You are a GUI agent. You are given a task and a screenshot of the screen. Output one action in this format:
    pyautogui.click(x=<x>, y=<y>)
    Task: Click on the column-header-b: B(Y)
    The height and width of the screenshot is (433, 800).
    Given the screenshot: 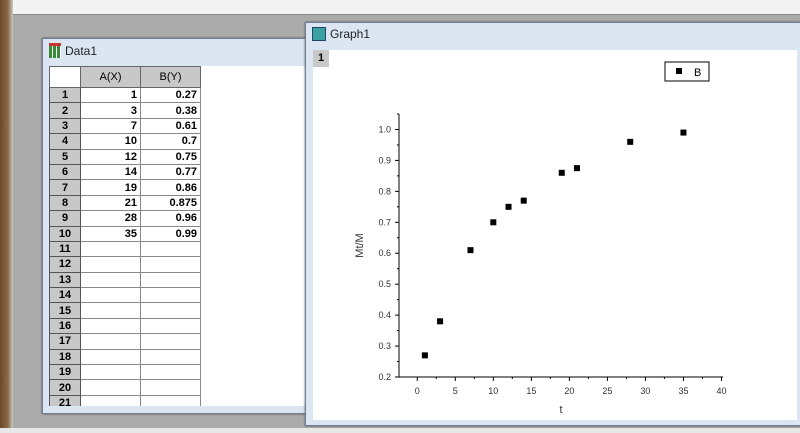 What is the action you would take?
    pyautogui.click(x=170, y=77)
    